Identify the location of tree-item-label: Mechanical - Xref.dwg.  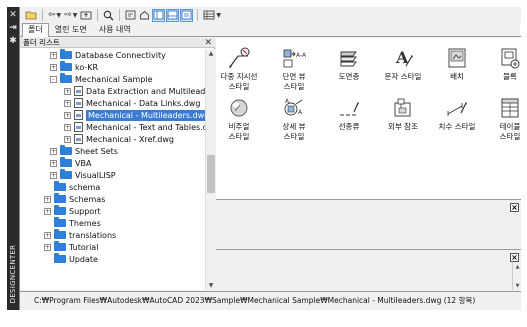
(130, 139).